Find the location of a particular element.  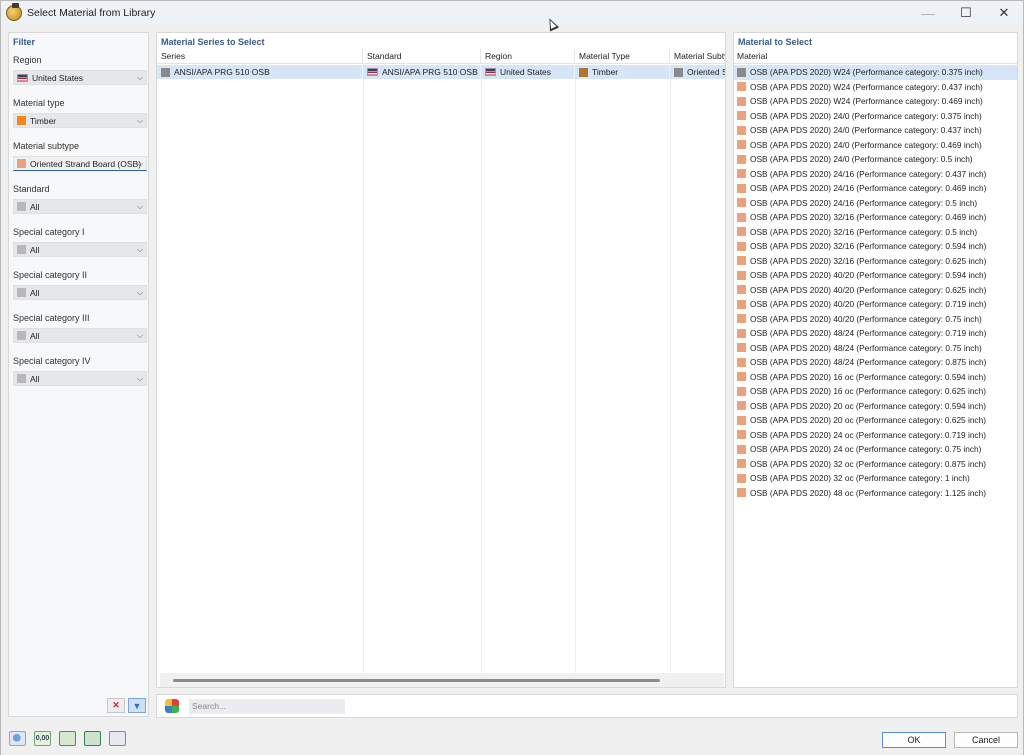

units-icon: 0,00 is located at coordinates (42, 738).